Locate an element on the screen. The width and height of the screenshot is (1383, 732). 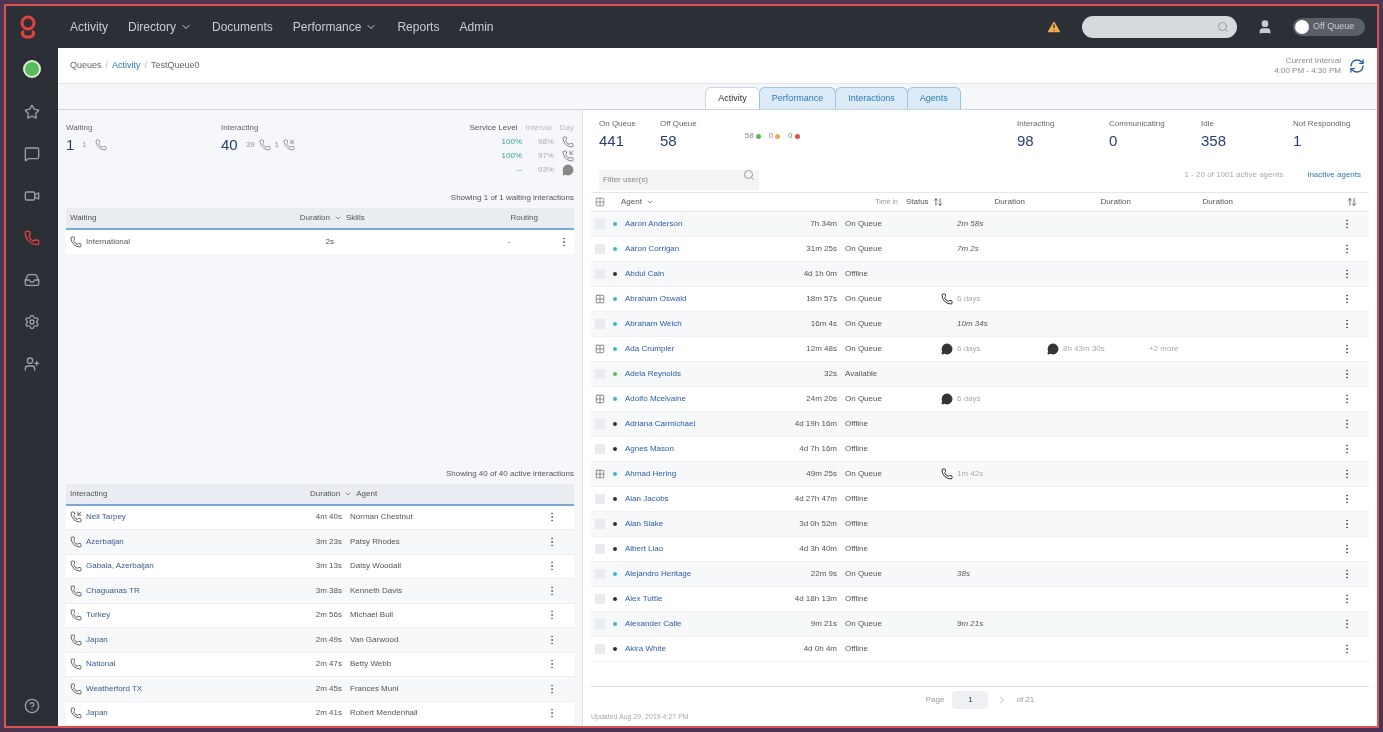
table-cell-text: On Queue is located at coordinates (864, 474).